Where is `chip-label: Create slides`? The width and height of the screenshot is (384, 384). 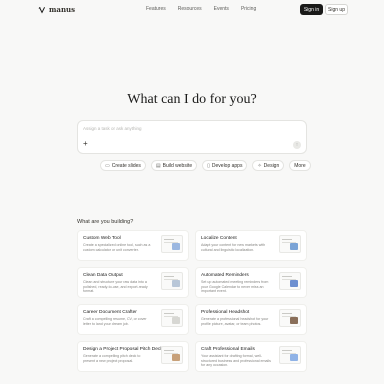
chip-label: Create slides is located at coordinates (126, 165).